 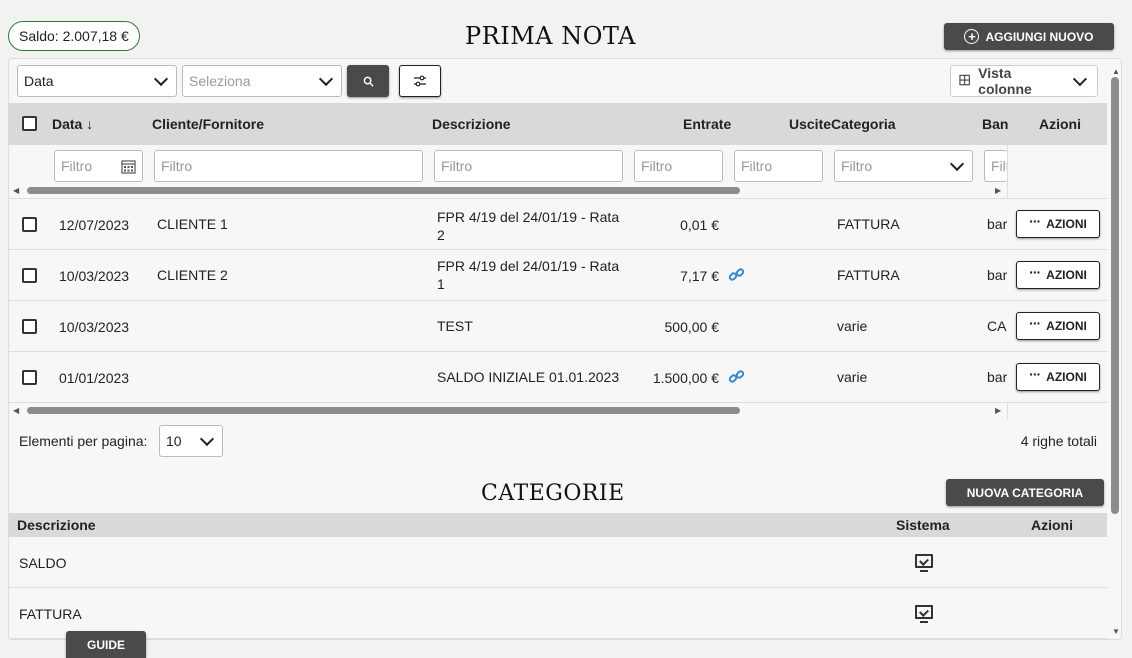 I want to click on search-button, so click(x=368, y=81).